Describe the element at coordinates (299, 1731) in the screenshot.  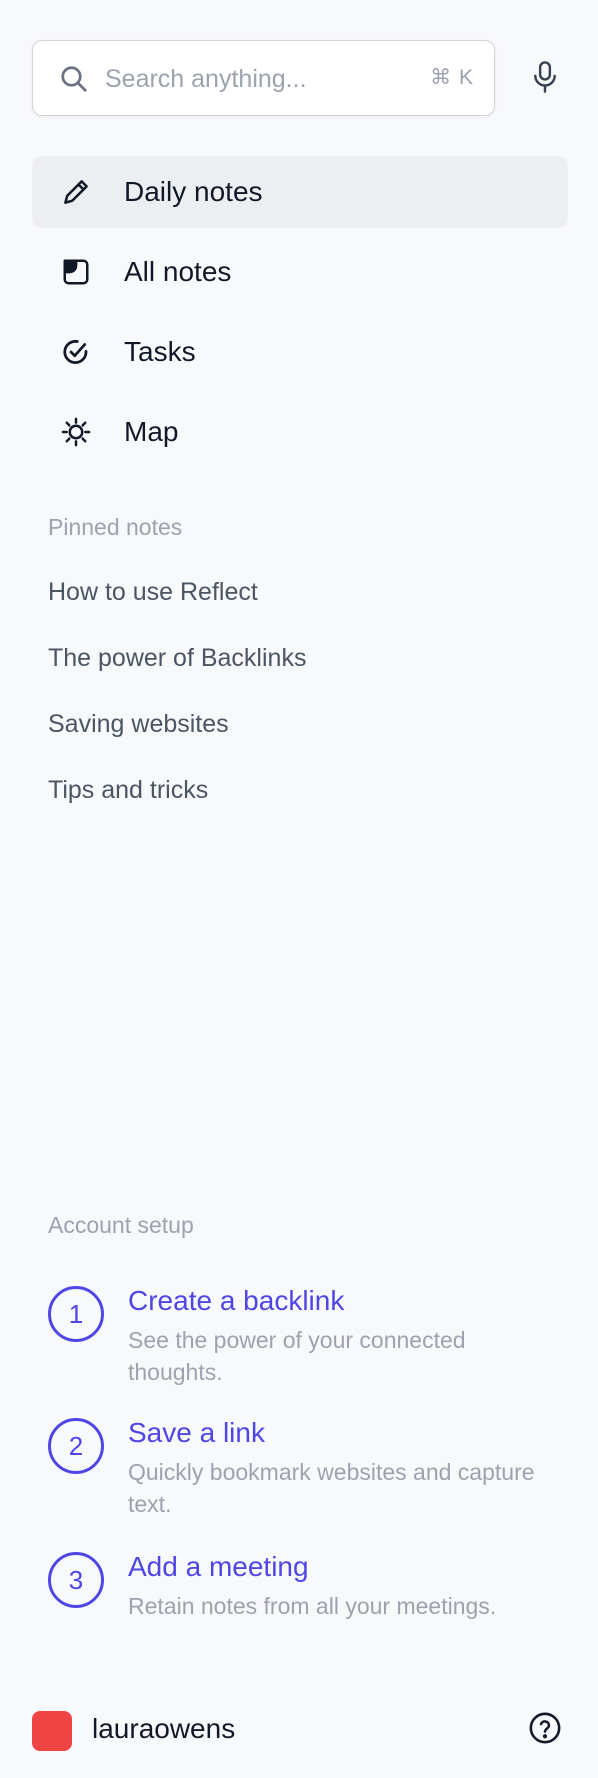
I see `sidebar-footer: lauraowens` at that location.